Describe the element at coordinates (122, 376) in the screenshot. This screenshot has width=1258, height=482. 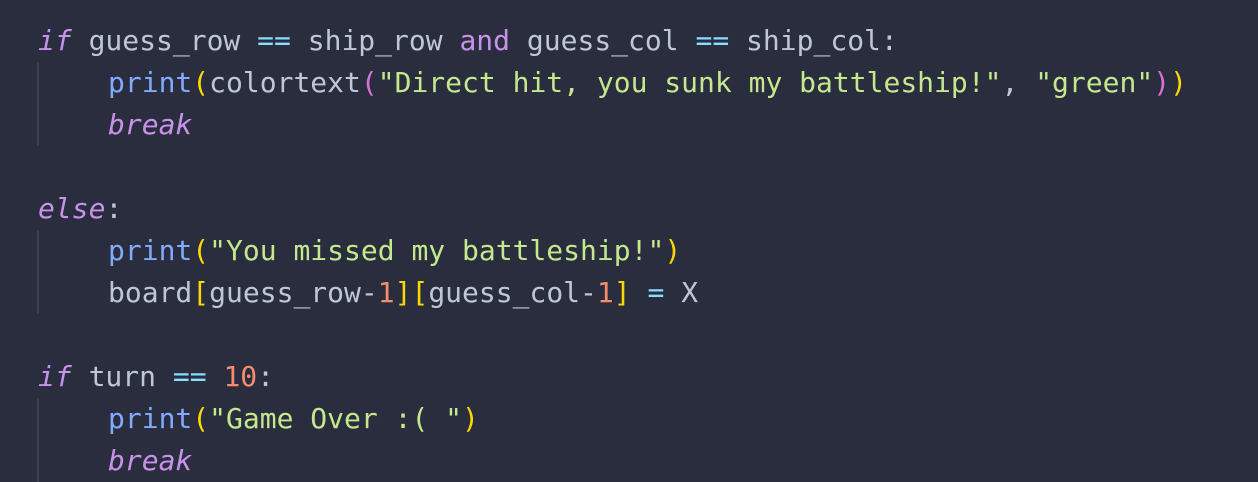
I see `identifier: turn` at that location.